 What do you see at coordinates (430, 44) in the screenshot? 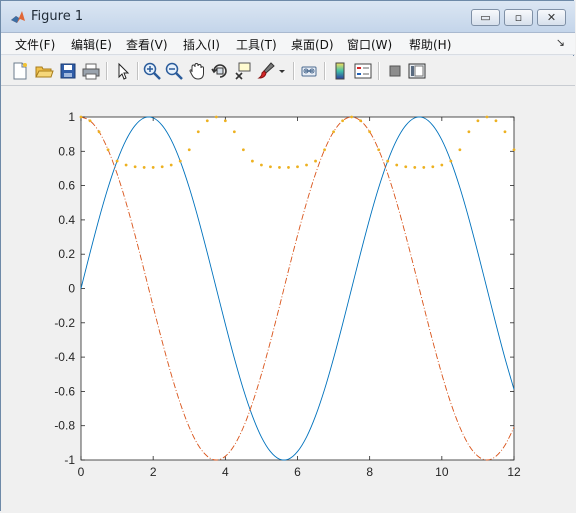
I see `menu-help: 帮助(H)` at bounding box center [430, 44].